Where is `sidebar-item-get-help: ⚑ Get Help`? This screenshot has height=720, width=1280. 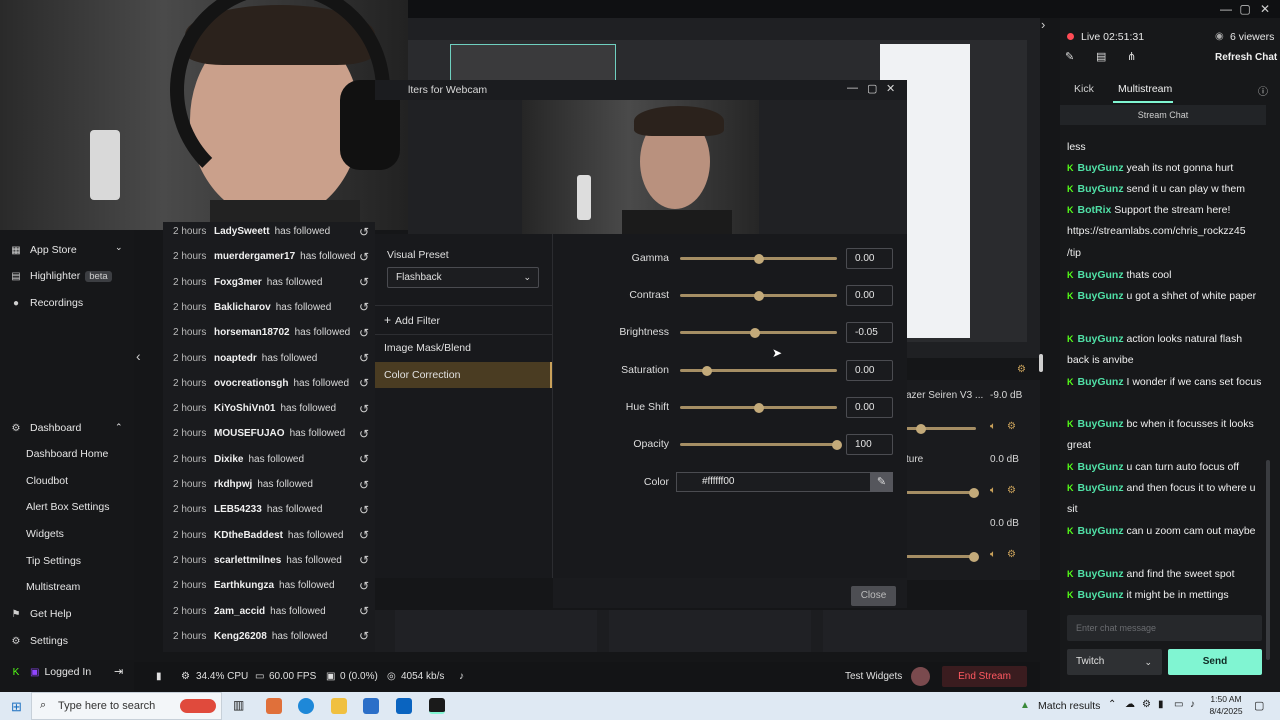 sidebar-item-get-help: ⚑ Get Help is located at coordinates (67, 614).